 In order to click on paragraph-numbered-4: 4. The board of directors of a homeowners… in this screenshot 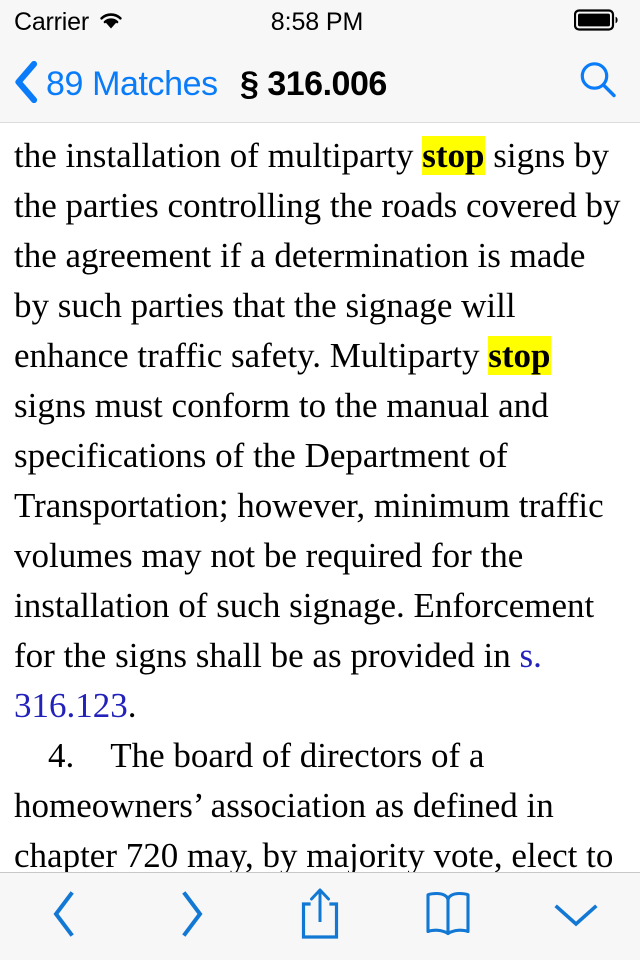, I will do `click(320, 801)`.